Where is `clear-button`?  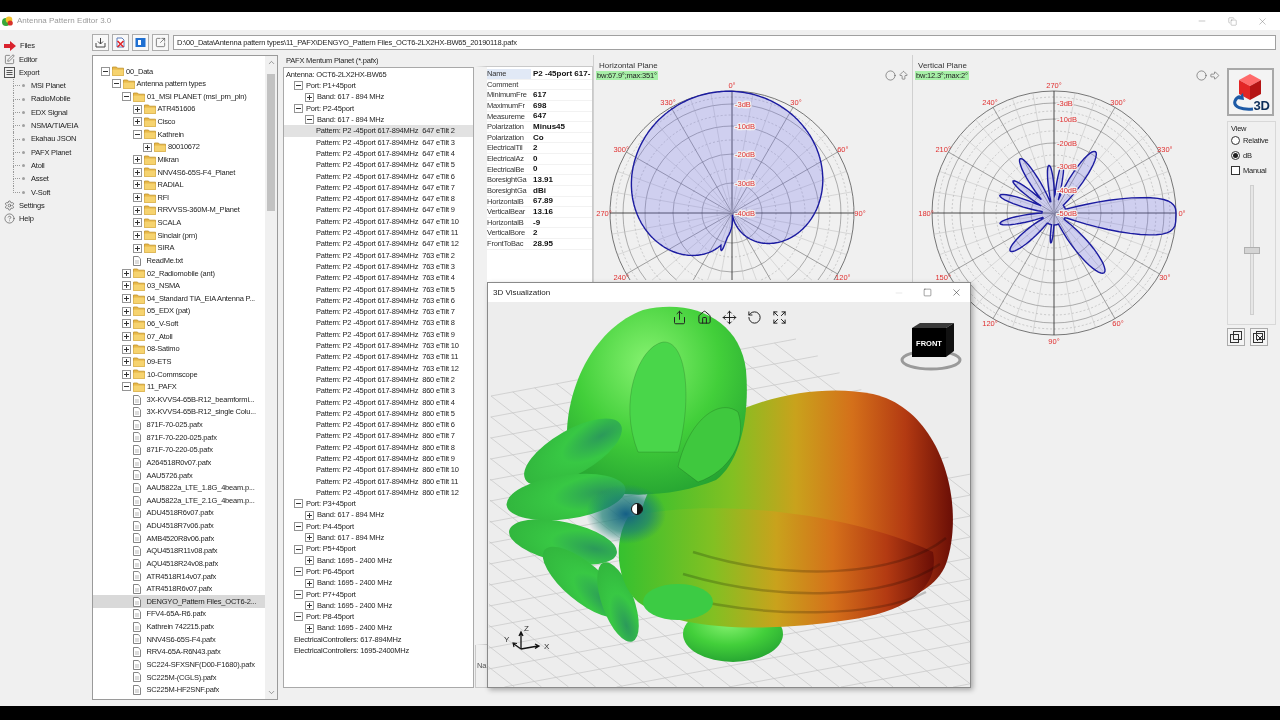
clear-button is located at coordinates (1259, 337).